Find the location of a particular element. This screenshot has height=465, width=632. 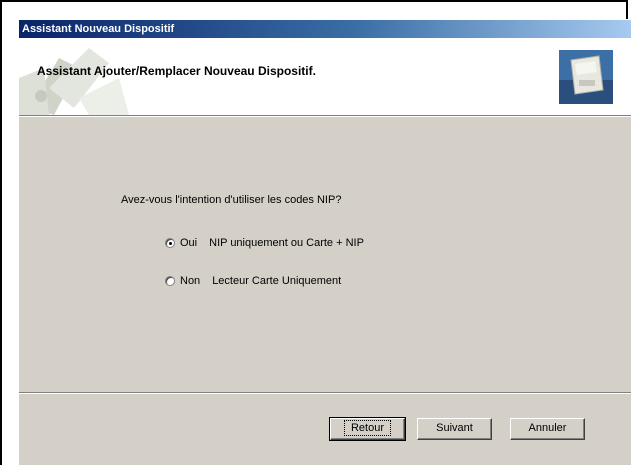

next-button-label: Suivant is located at coordinates (454, 428).